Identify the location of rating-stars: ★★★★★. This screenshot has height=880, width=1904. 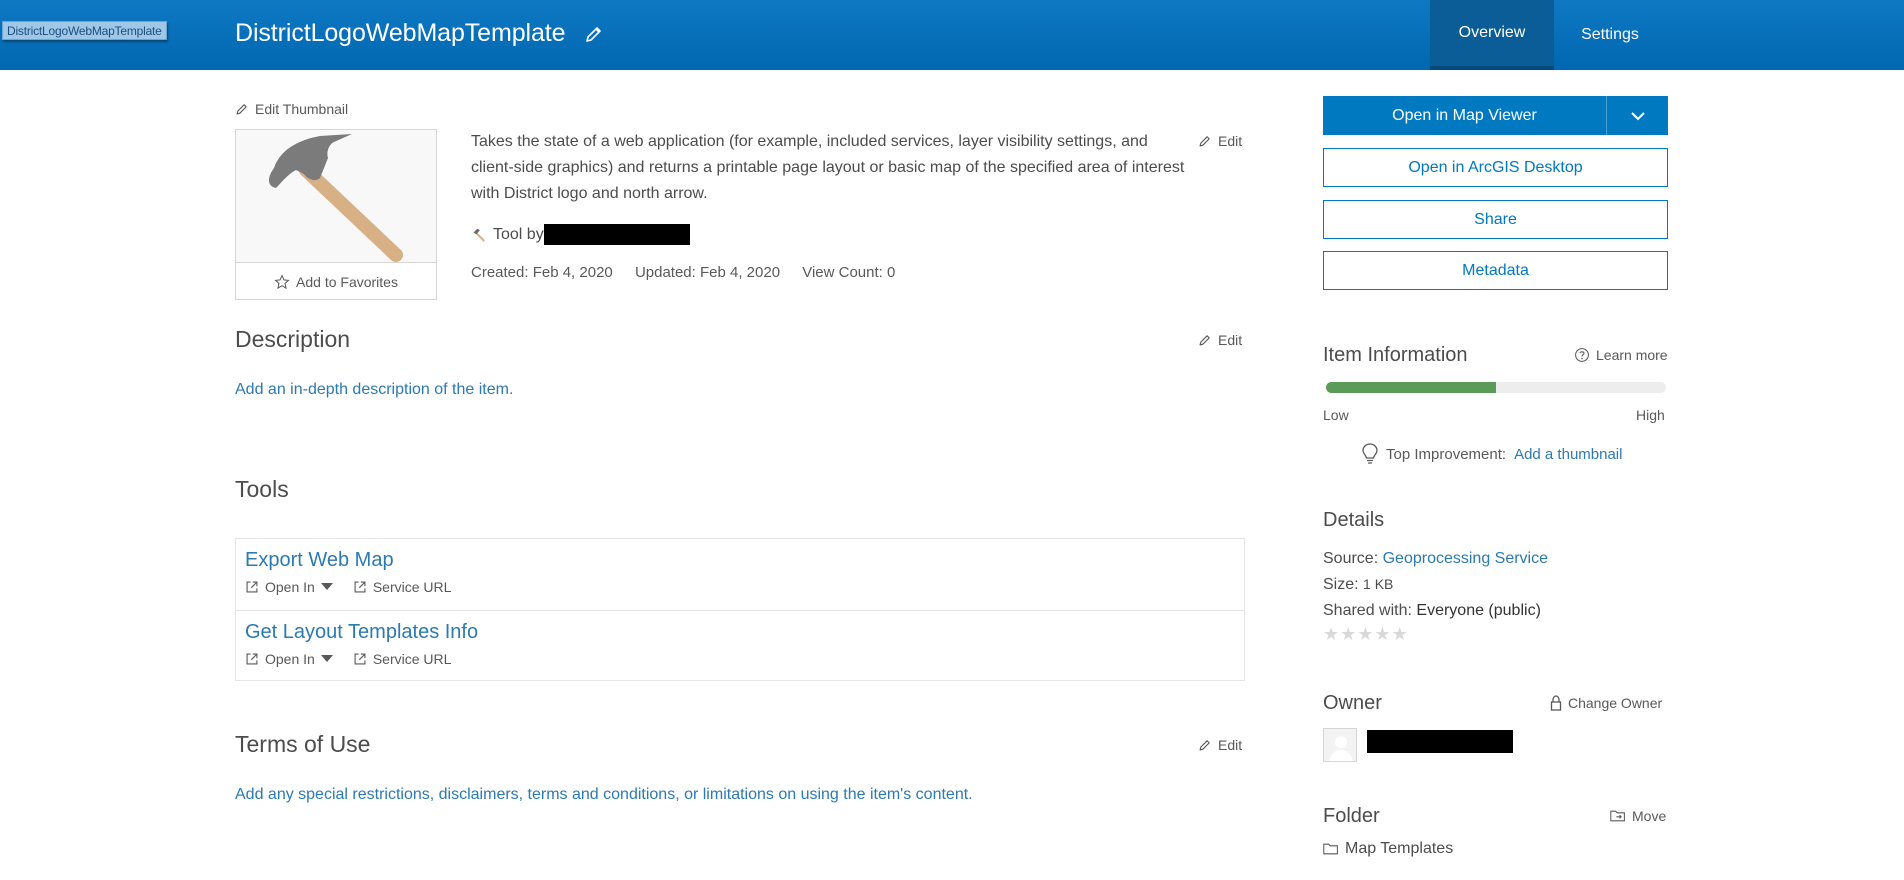
(1366, 634).